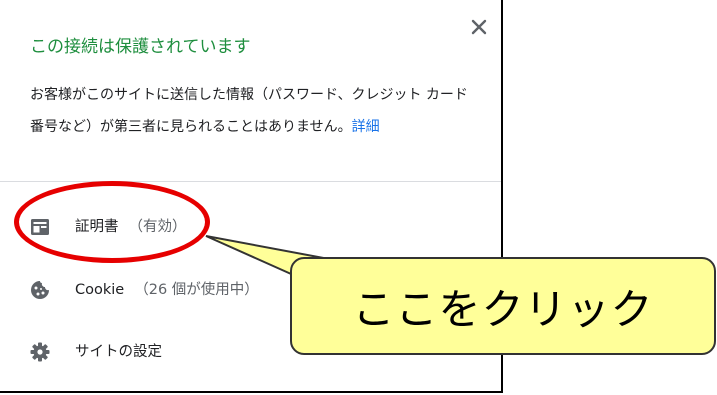  Describe the element at coordinates (157, 227) in the screenshot. I see `certificate-status: （有効）` at that location.